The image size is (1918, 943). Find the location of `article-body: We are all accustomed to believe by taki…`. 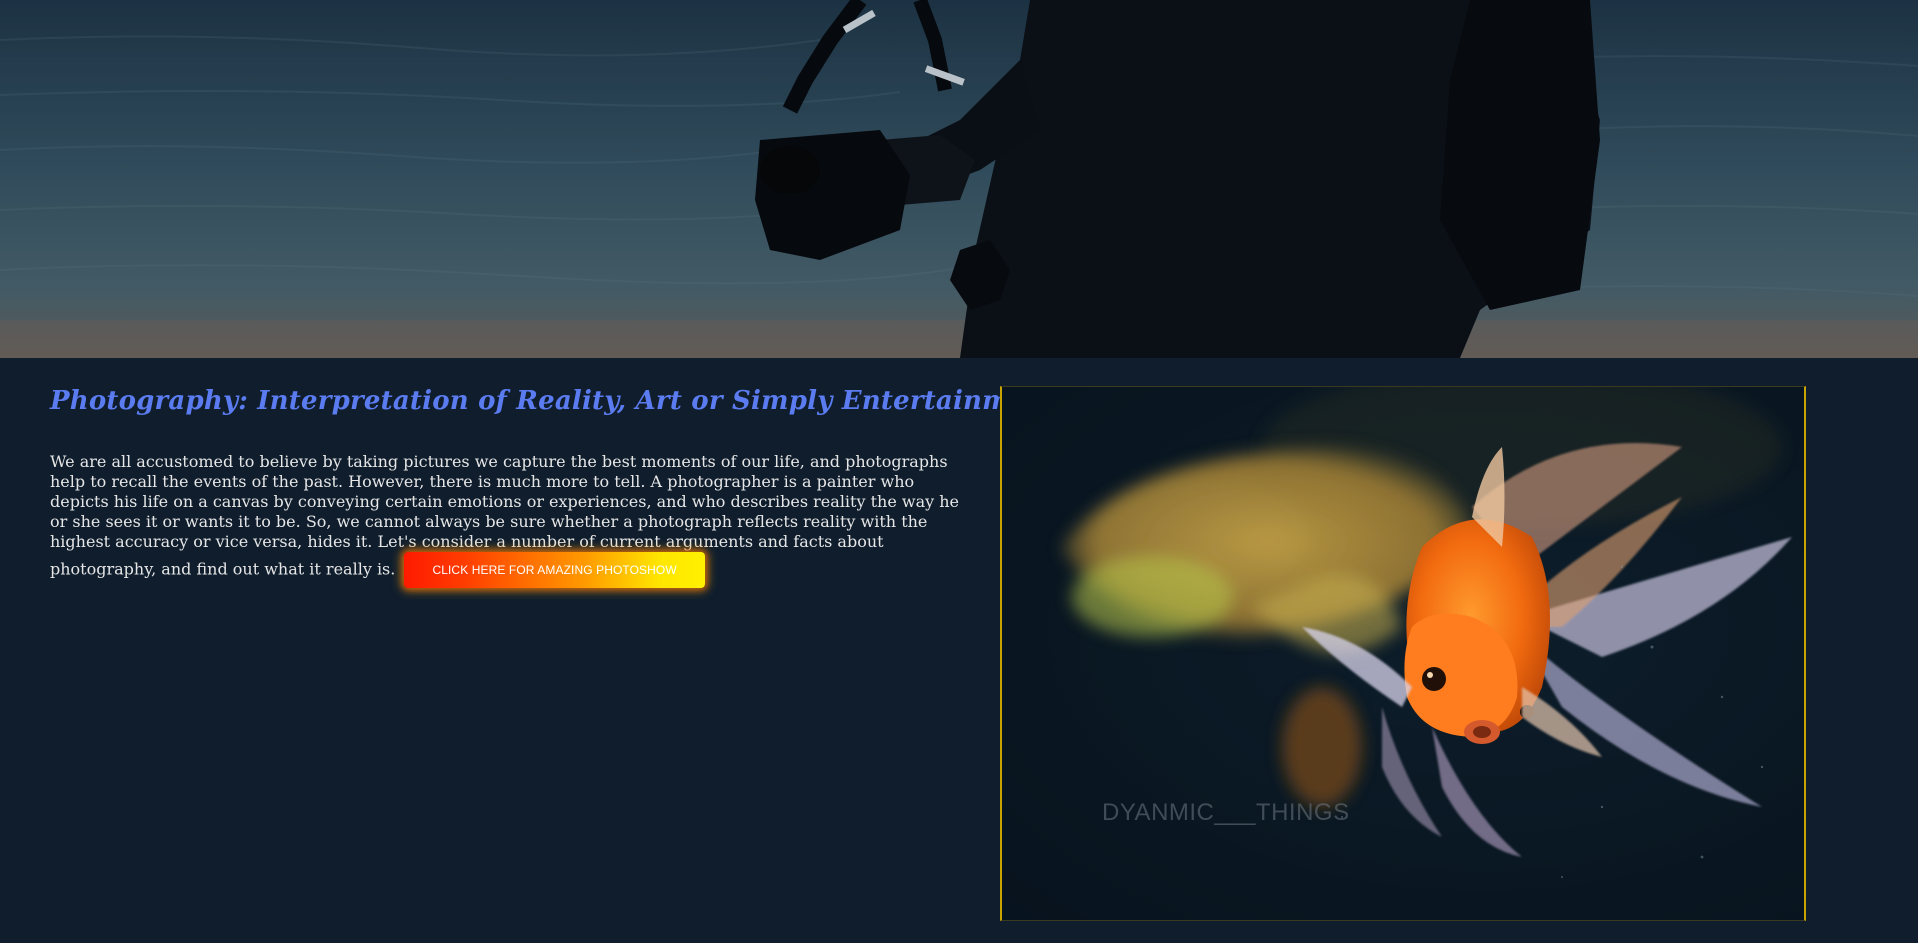

article-body: We are all accustomed to believe by taki… is located at coordinates (510, 520).